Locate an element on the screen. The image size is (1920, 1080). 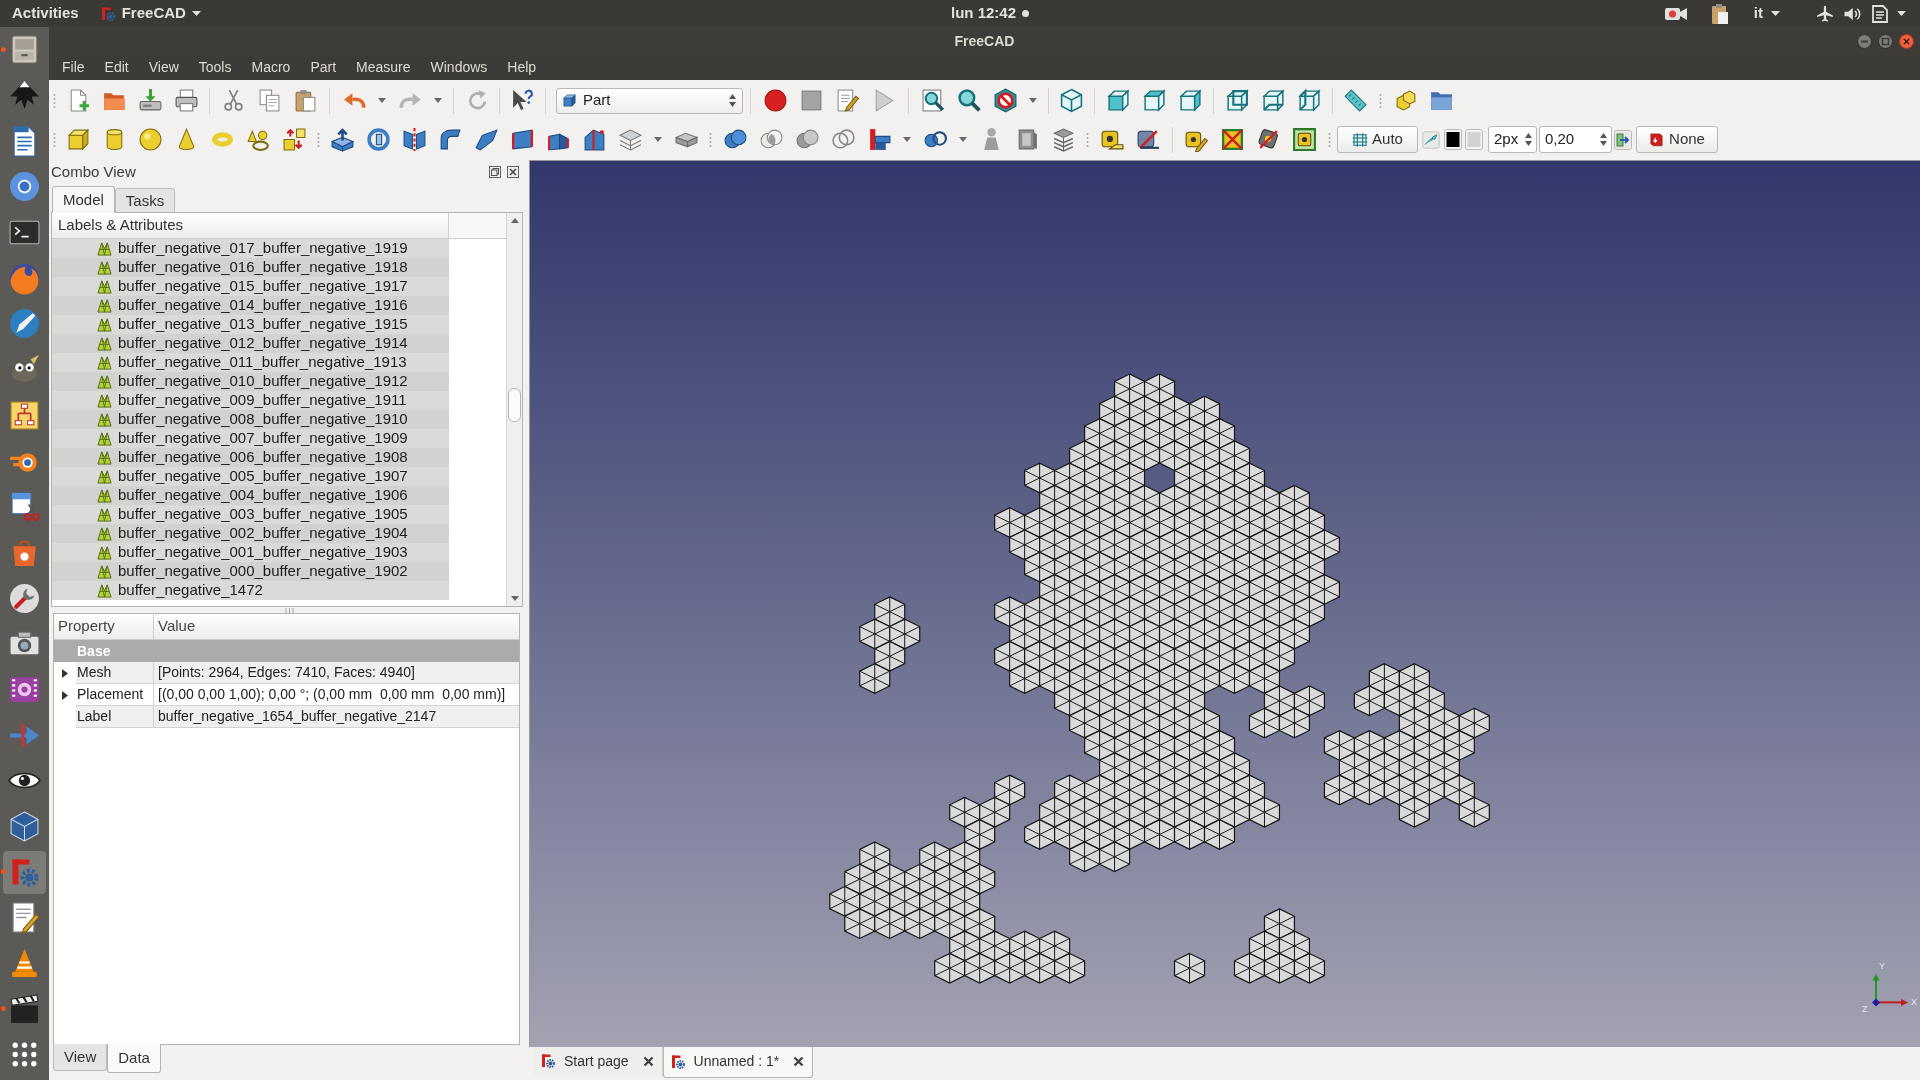
clipboard-icon is located at coordinates (305, 100).